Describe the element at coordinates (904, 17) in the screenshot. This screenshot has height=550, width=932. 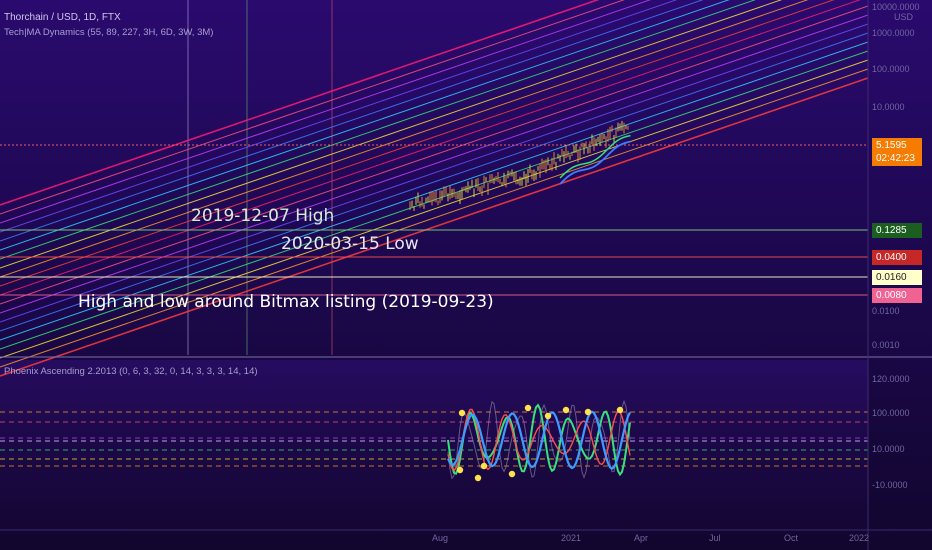
I see `price-axis-unit: USD` at that location.